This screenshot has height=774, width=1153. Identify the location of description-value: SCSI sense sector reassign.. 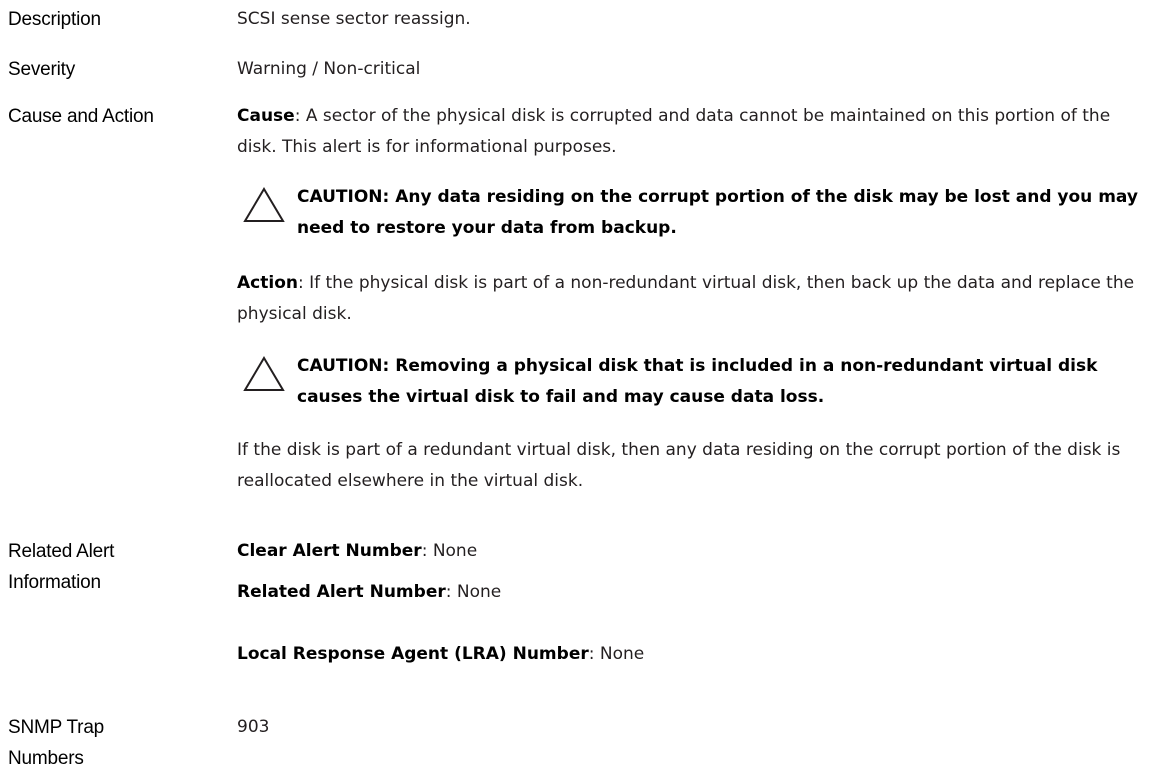
(354, 19).